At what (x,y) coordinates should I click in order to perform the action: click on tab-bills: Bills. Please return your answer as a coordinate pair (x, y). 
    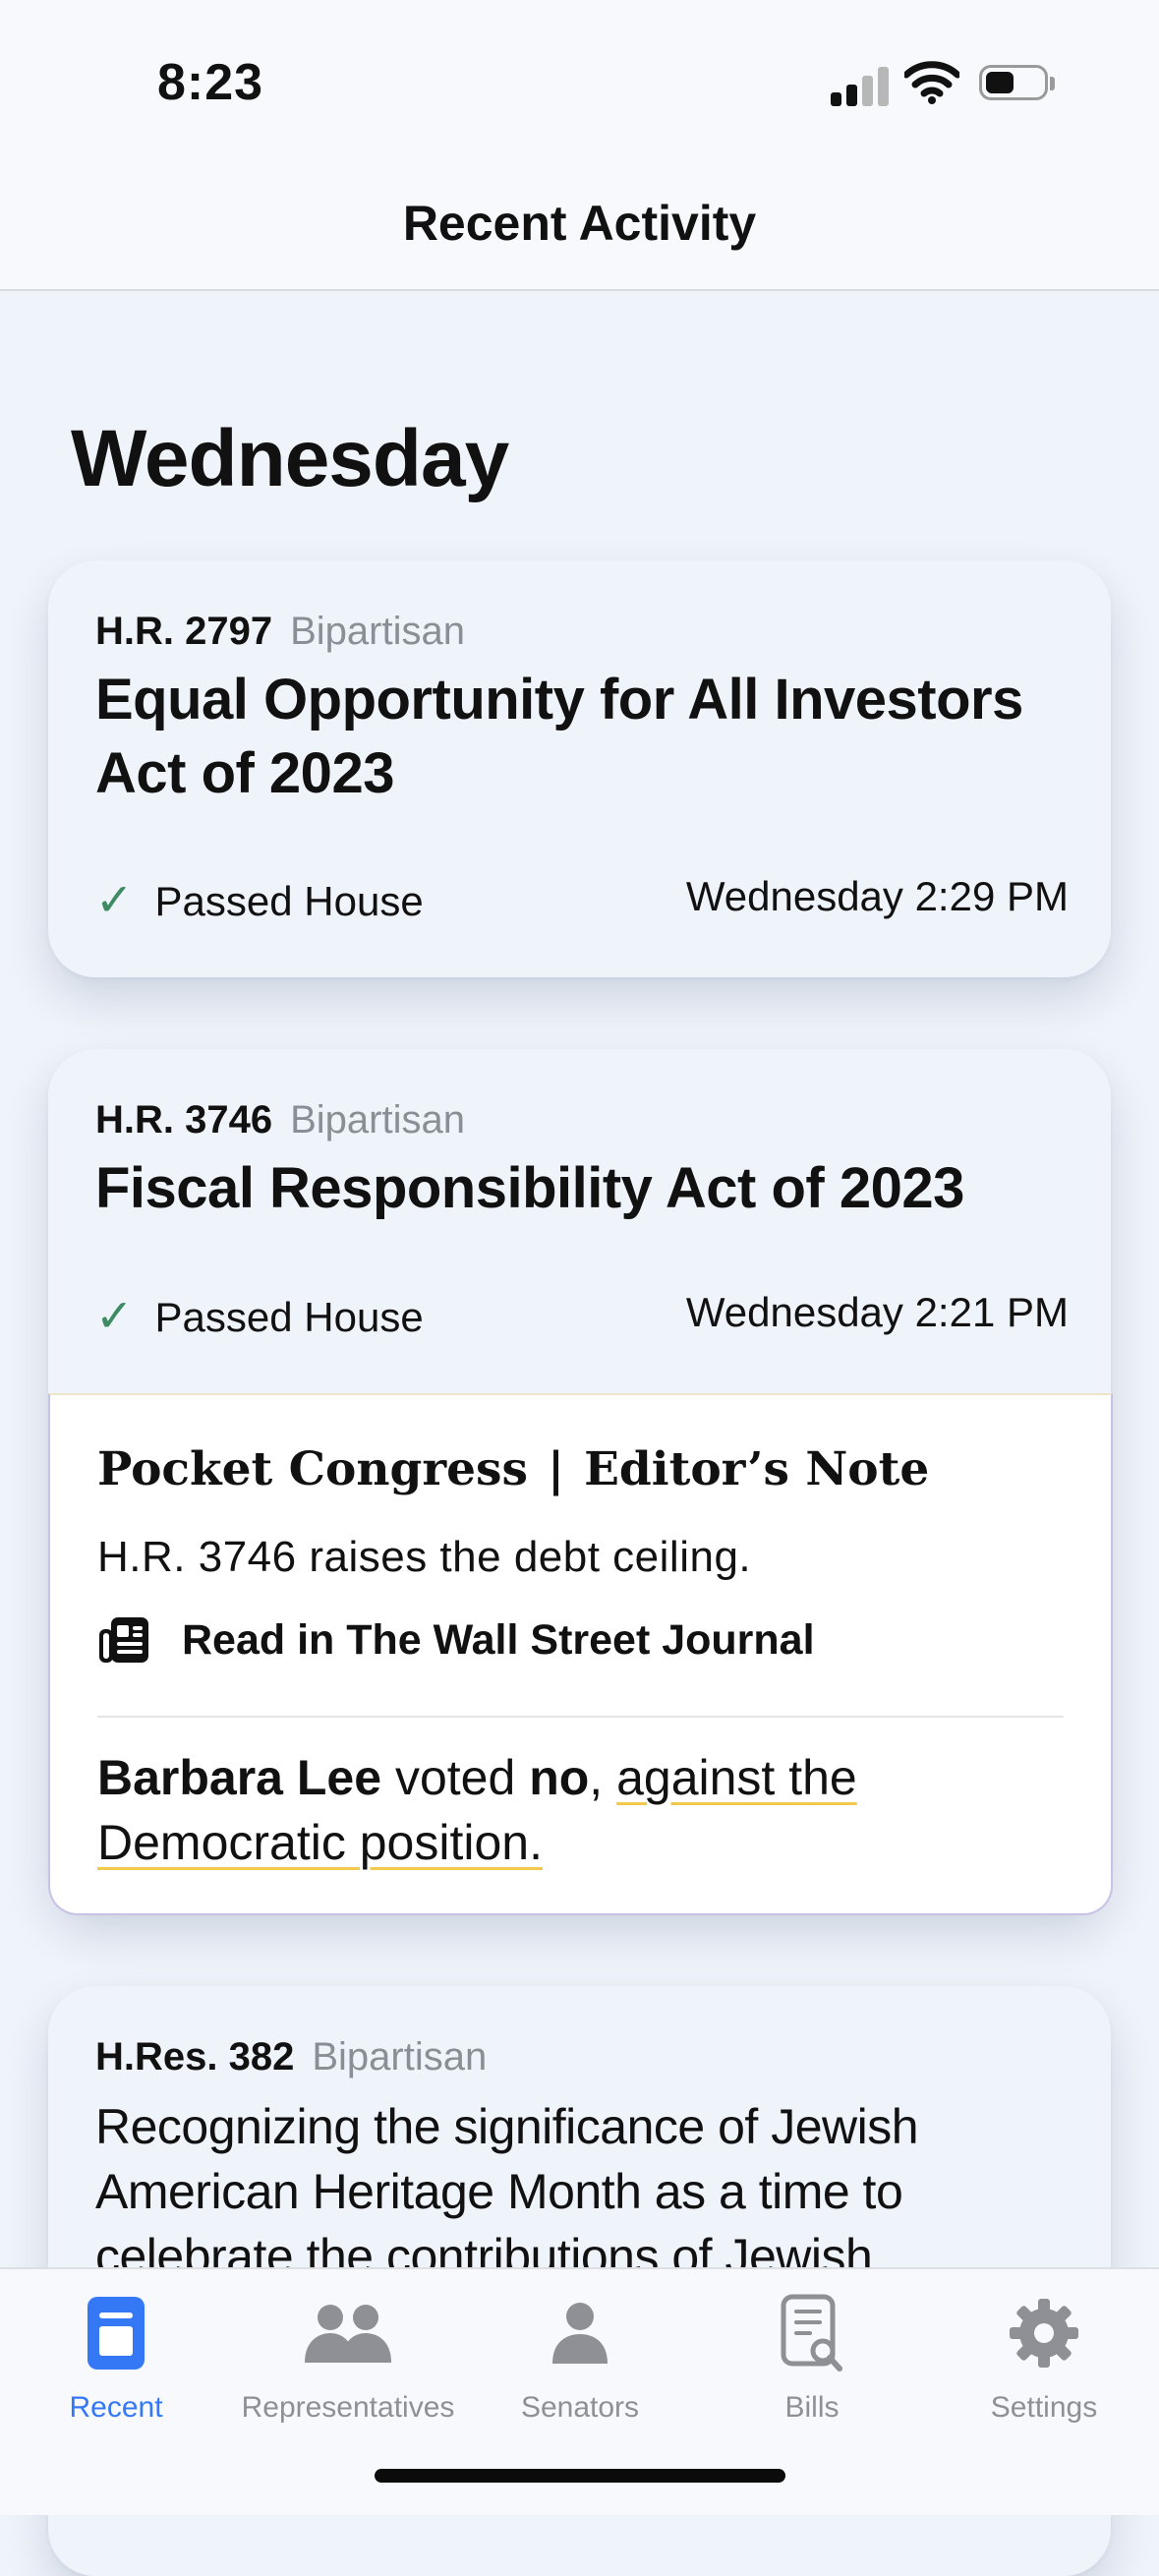
    Looking at the image, I should click on (812, 2357).